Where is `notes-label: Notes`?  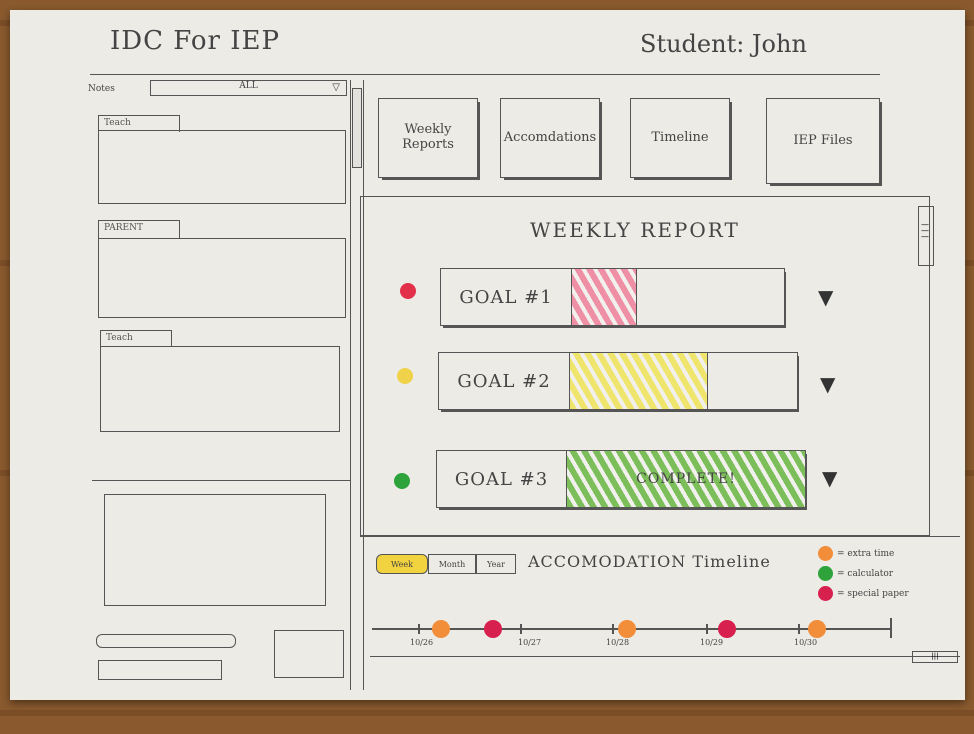
notes-label: Notes is located at coordinates (101, 89).